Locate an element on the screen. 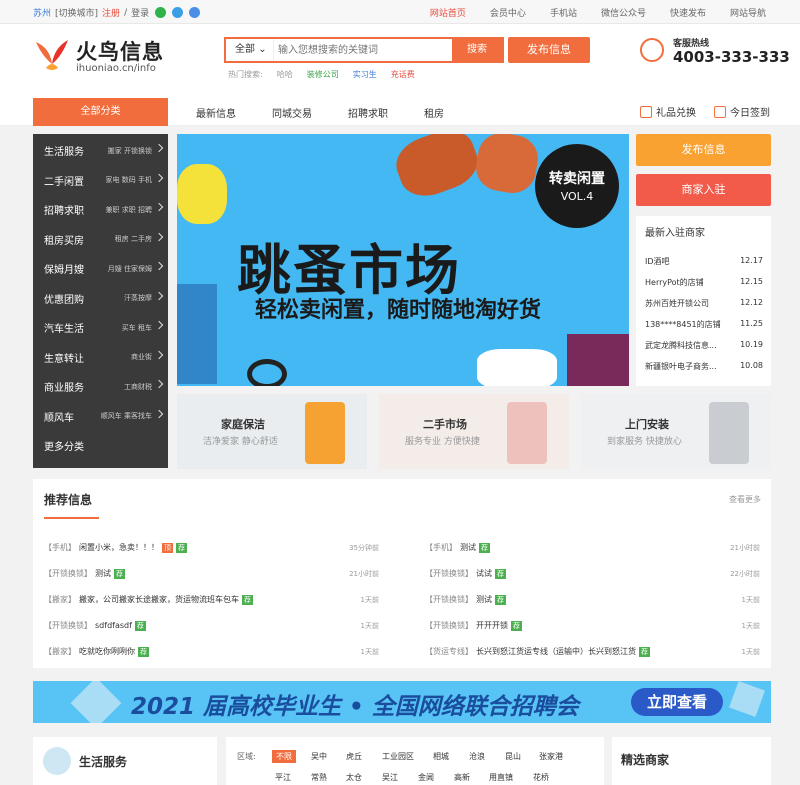 The image size is (800, 785). list-item: 【开锁换锁】 sdfdfasdf 荐 1天前 is located at coordinates (211, 625).